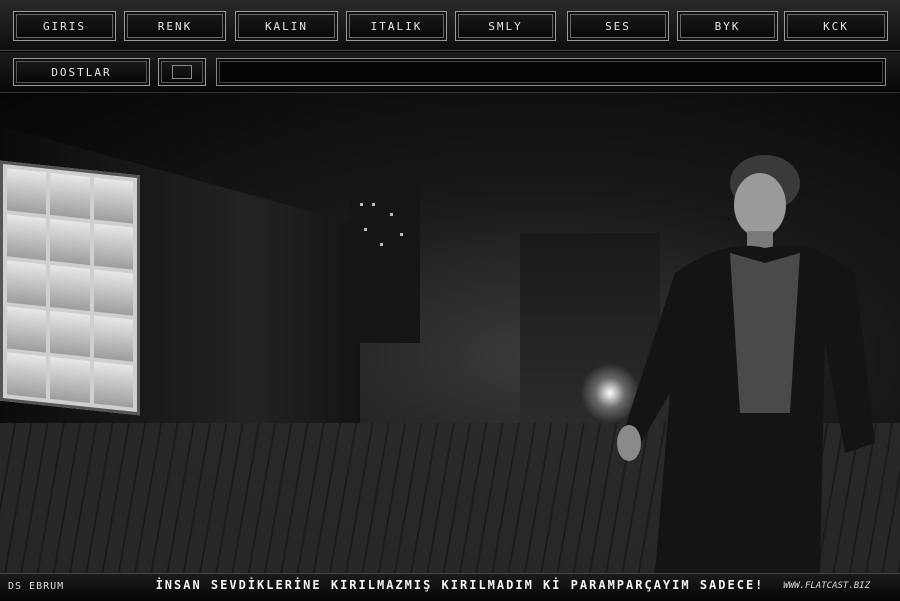  I want to click on blank-button, so click(182, 72).